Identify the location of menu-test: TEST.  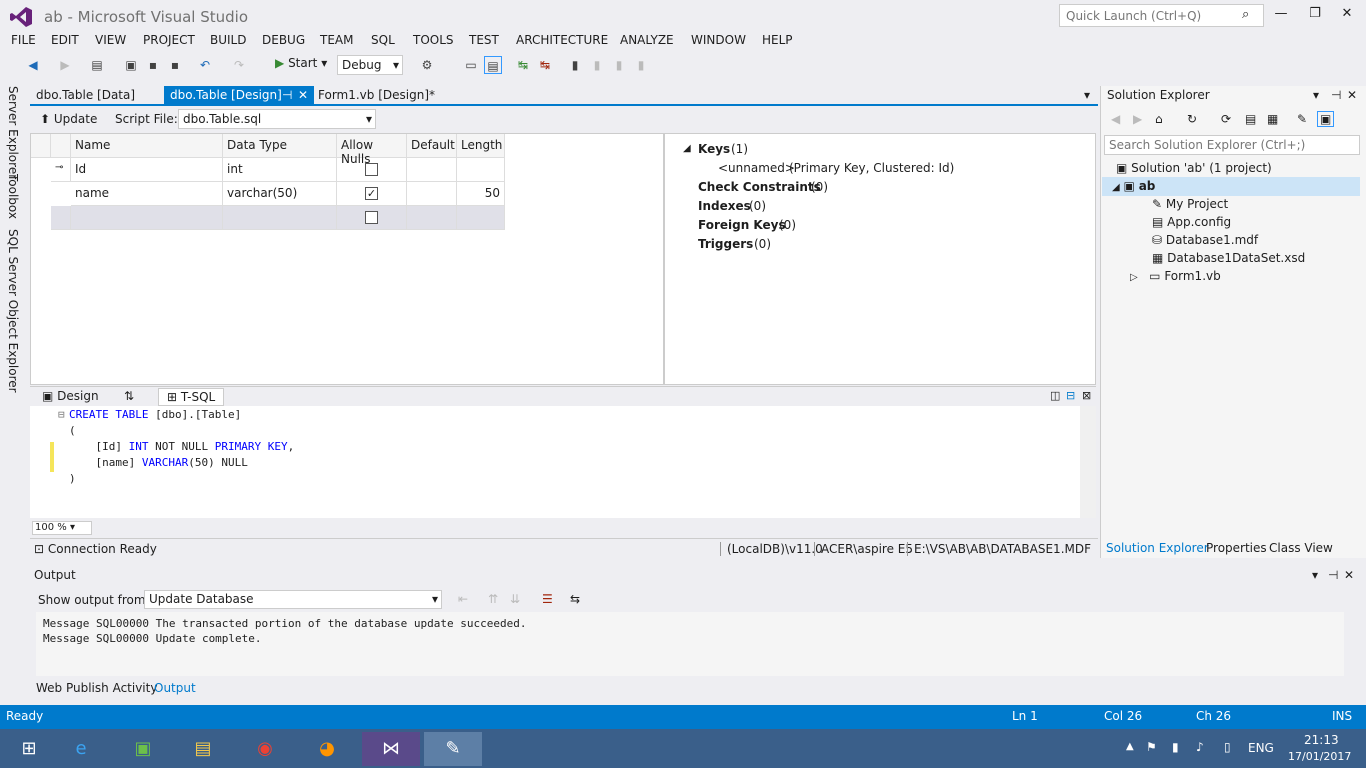
(484, 40).